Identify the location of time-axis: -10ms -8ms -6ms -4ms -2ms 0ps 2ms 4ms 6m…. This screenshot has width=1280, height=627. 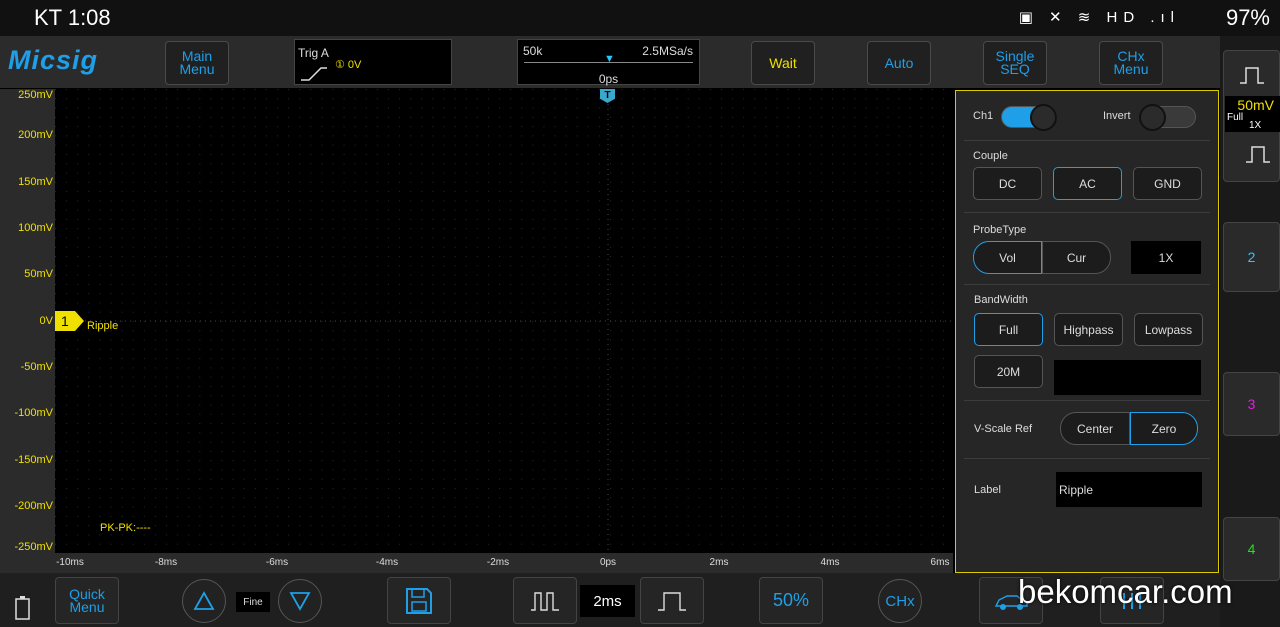
(476, 563).